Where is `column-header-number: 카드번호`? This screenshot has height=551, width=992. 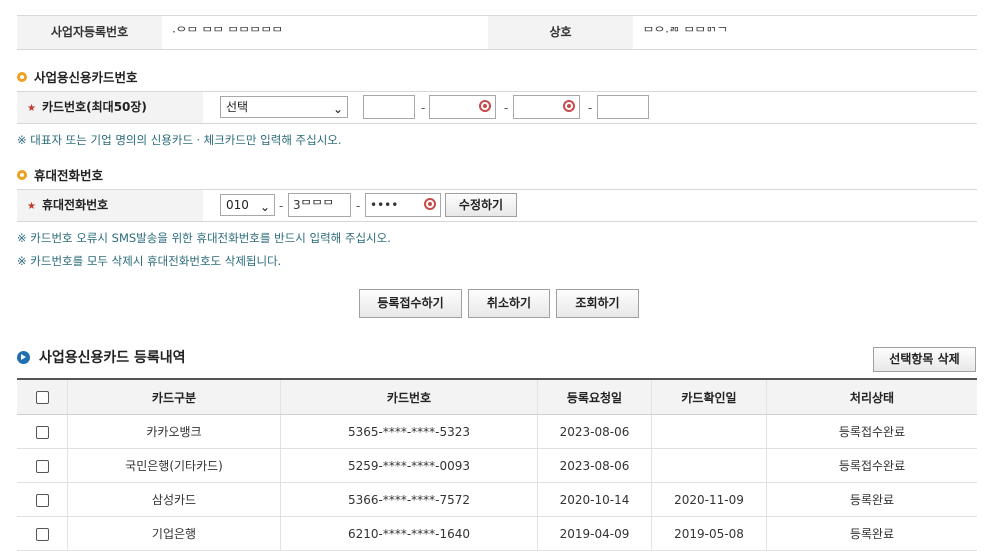
column-header-number: 카드번호 is located at coordinates (409, 396).